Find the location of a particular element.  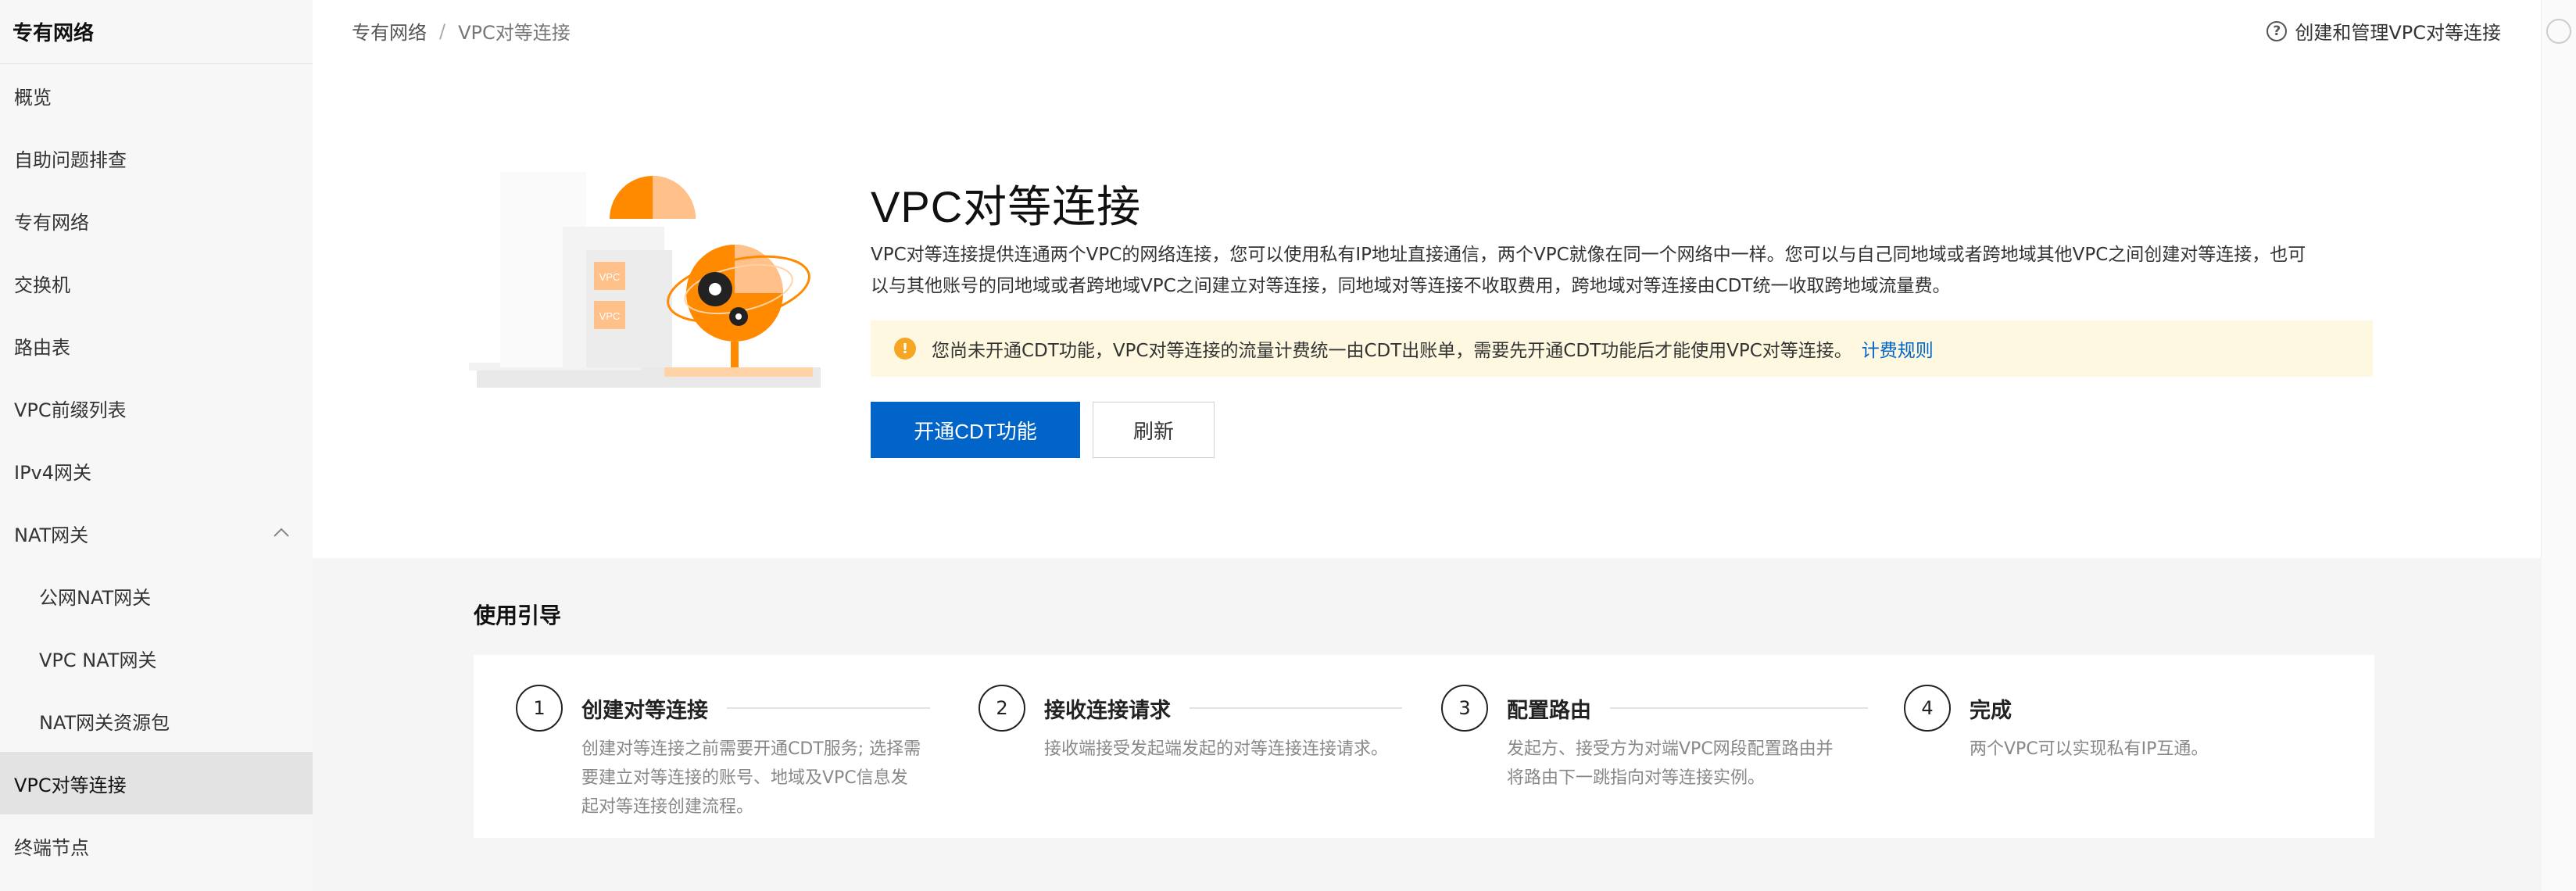

enable-cdt-button: 开通CDT功能 is located at coordinates (975, 430).